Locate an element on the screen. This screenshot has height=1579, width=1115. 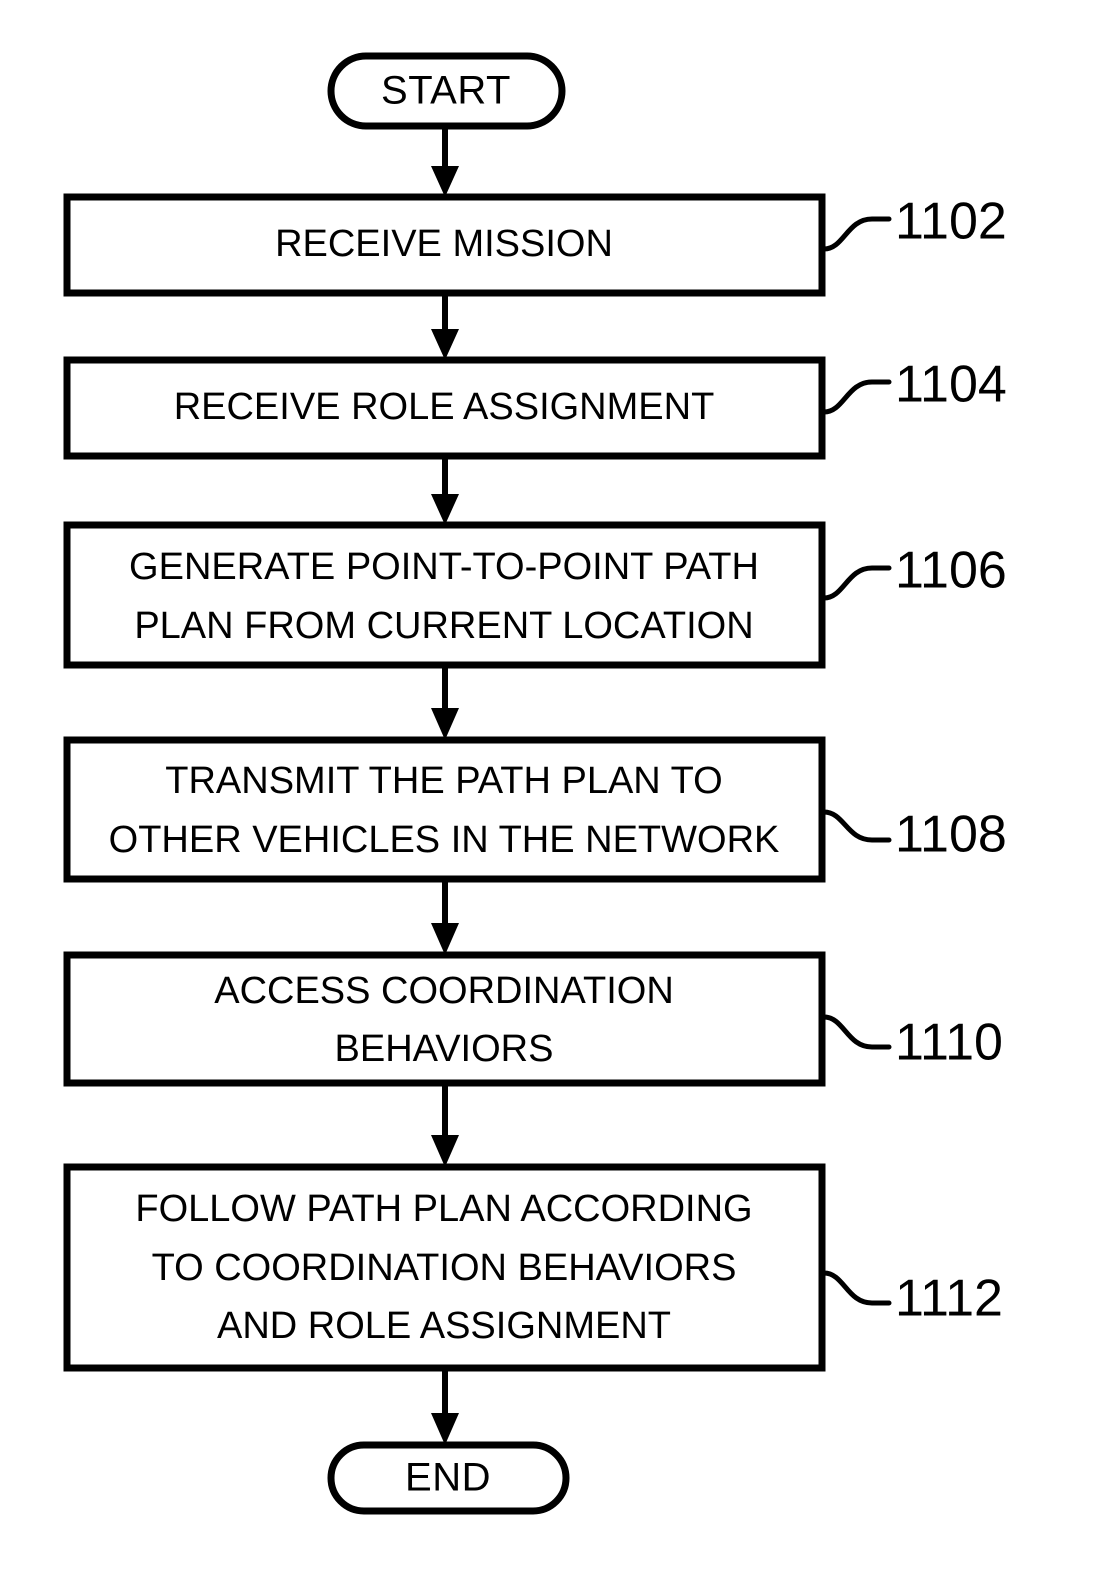
node-start: START is located at coordinates (446, 91).